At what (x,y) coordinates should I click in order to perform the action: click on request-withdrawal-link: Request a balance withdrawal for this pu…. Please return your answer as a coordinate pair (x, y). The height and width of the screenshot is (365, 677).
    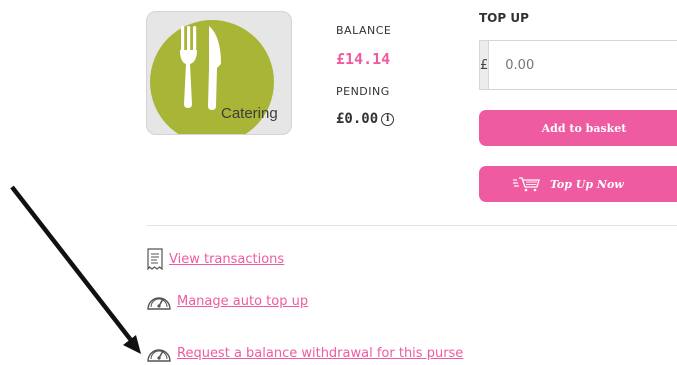
    Looking at the image, I should click on (320, 353).